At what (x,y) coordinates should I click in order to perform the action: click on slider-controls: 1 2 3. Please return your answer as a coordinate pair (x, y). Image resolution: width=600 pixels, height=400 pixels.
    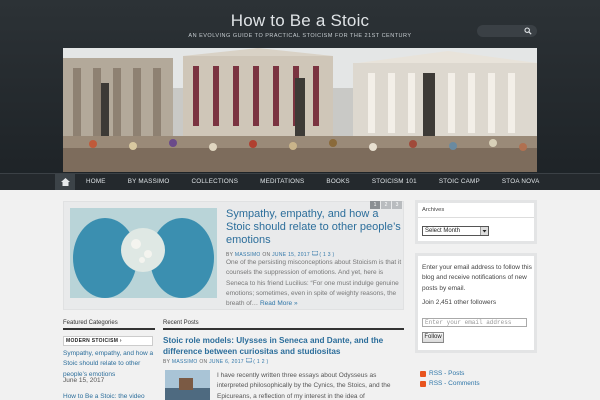
    Looking at the image, I should click on (386, 205).